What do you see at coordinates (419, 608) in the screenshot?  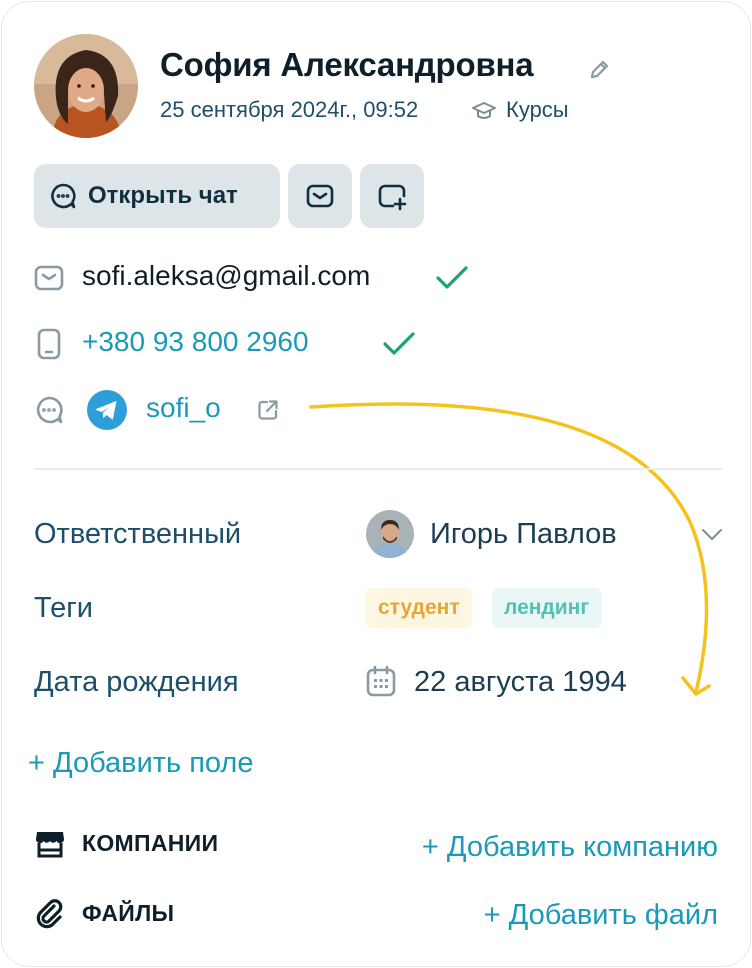 I see `tag-student: студент` at bounding box center [419, 608].